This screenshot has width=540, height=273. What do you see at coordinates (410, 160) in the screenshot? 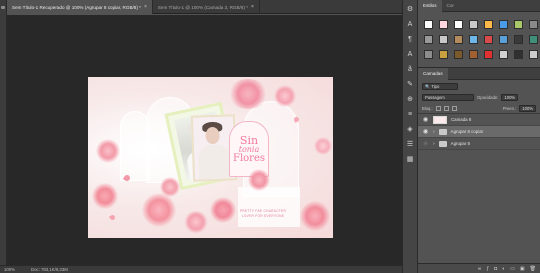
I see `swatch-icon: ▦` at bounding box center [410, 160].